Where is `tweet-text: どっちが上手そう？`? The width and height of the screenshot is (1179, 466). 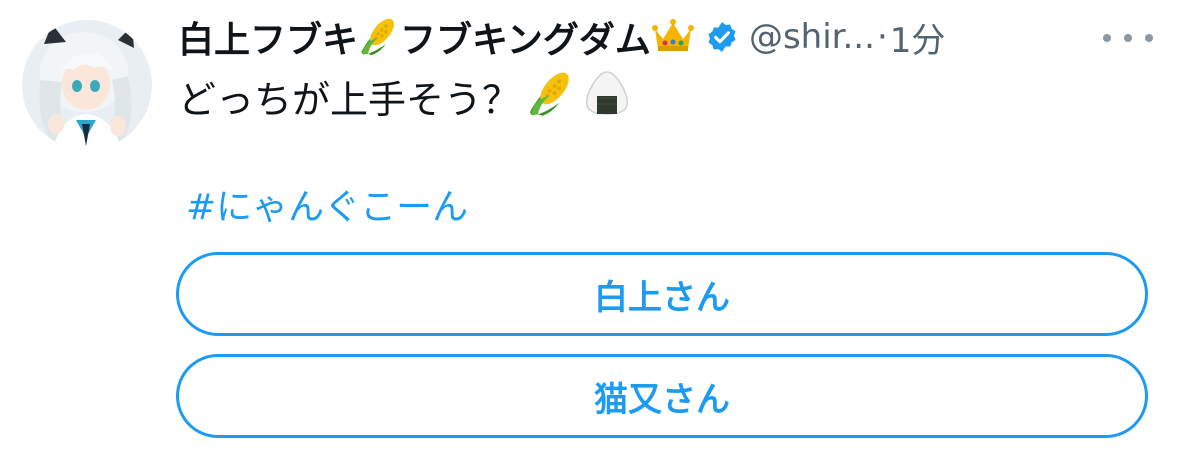
tweet-text: どっちが上手そう？ is located at coordinates (405, 96).